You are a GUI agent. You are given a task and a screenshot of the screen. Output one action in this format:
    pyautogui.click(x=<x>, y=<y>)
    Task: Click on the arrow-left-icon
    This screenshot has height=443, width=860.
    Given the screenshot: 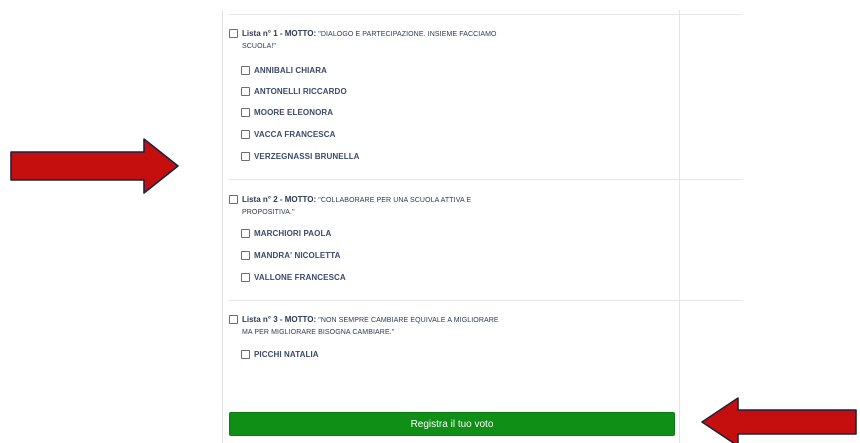 What is the action you would take?
    pyautogui.click(x=779, y=420)
    